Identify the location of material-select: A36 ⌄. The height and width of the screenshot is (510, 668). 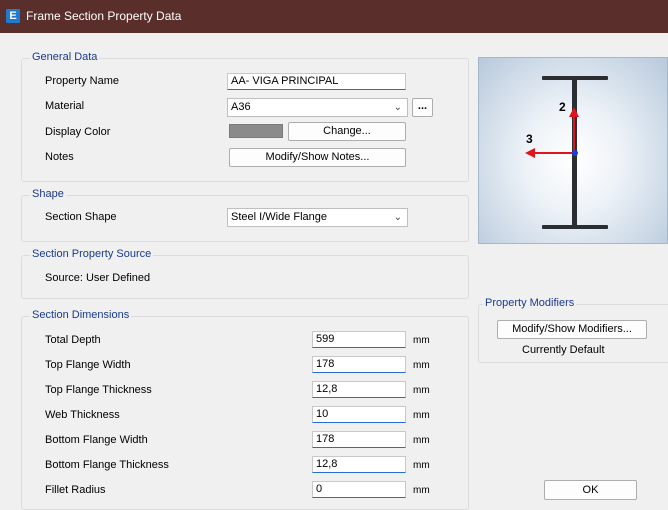
(317, 107).